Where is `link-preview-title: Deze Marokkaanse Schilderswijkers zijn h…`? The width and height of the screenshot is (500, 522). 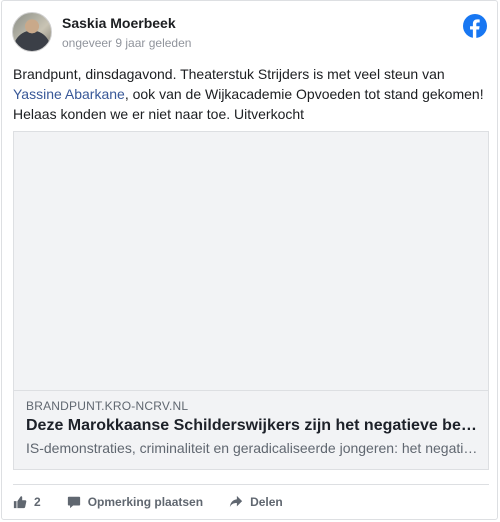 link-preview-title: Deze Marokkaanse Schilderswijkers zijn h… is located at coordinates (252, 426).